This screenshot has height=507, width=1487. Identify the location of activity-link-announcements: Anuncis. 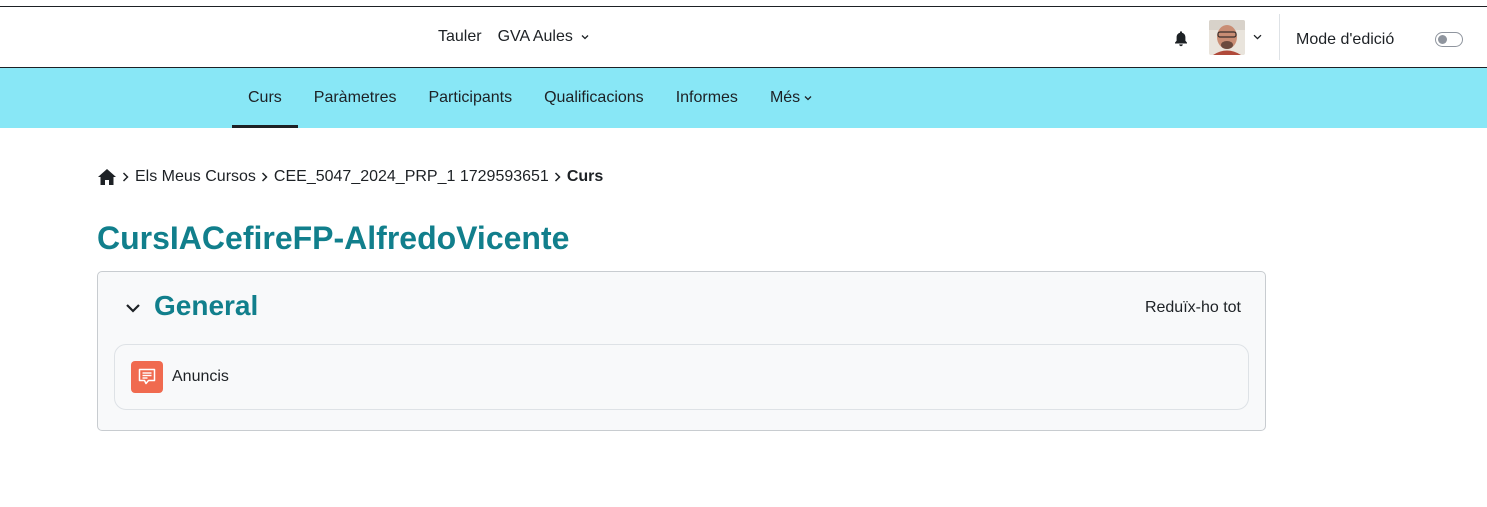
(200, 377).